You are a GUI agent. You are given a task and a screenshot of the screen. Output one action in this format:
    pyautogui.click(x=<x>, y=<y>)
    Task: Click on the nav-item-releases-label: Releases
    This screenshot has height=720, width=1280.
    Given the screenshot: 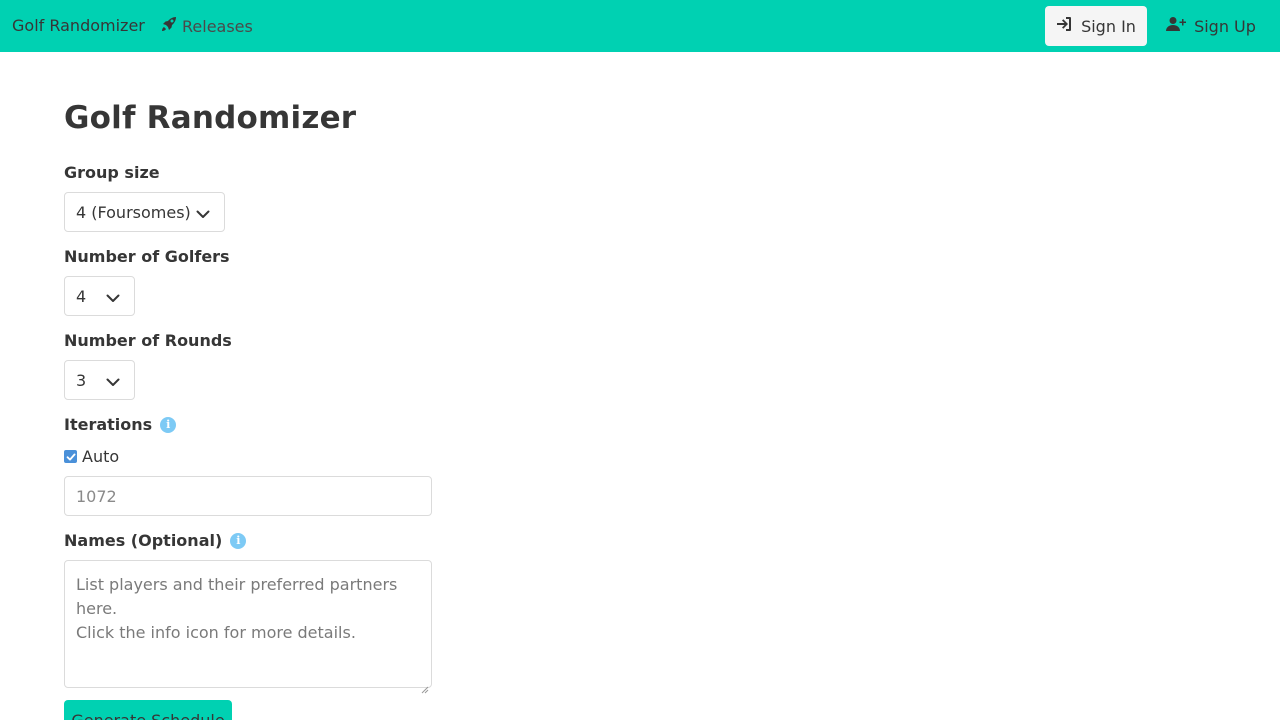 What is the action you would take?
    pyautogui.click(x=217, y=26)
    